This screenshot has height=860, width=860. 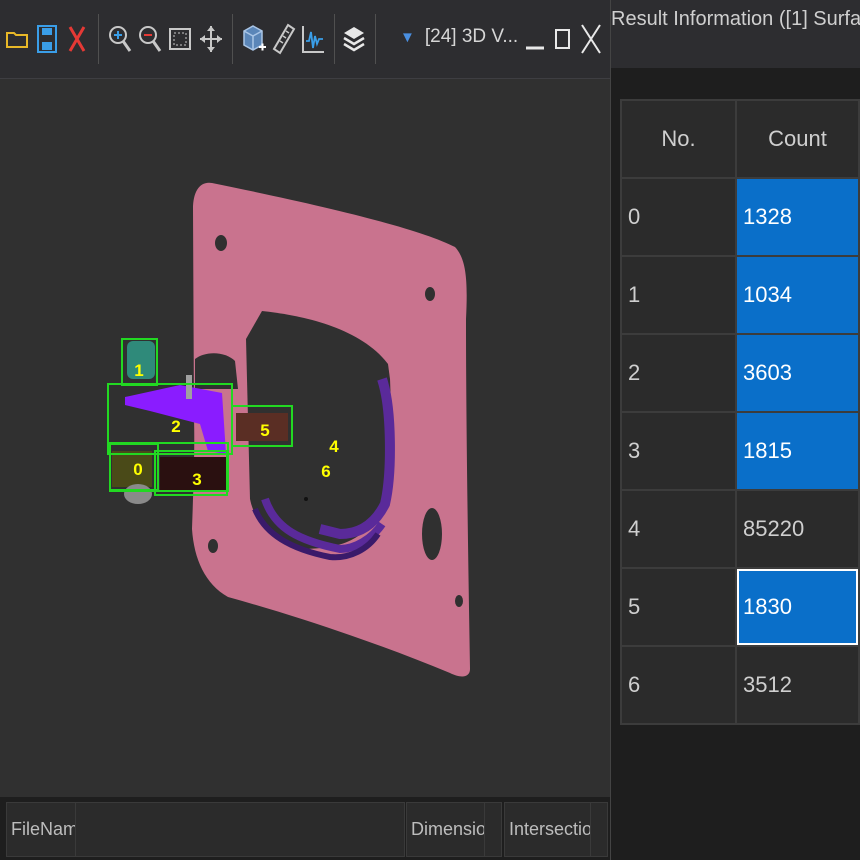 I want to click on waveform-icon, so click(x=313, y=39).